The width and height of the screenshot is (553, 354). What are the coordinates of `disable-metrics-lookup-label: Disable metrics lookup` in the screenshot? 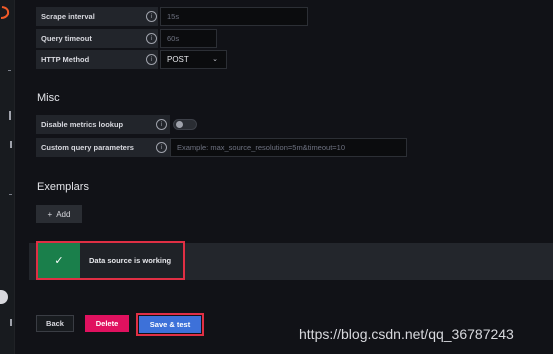 It's located at (103, 124).